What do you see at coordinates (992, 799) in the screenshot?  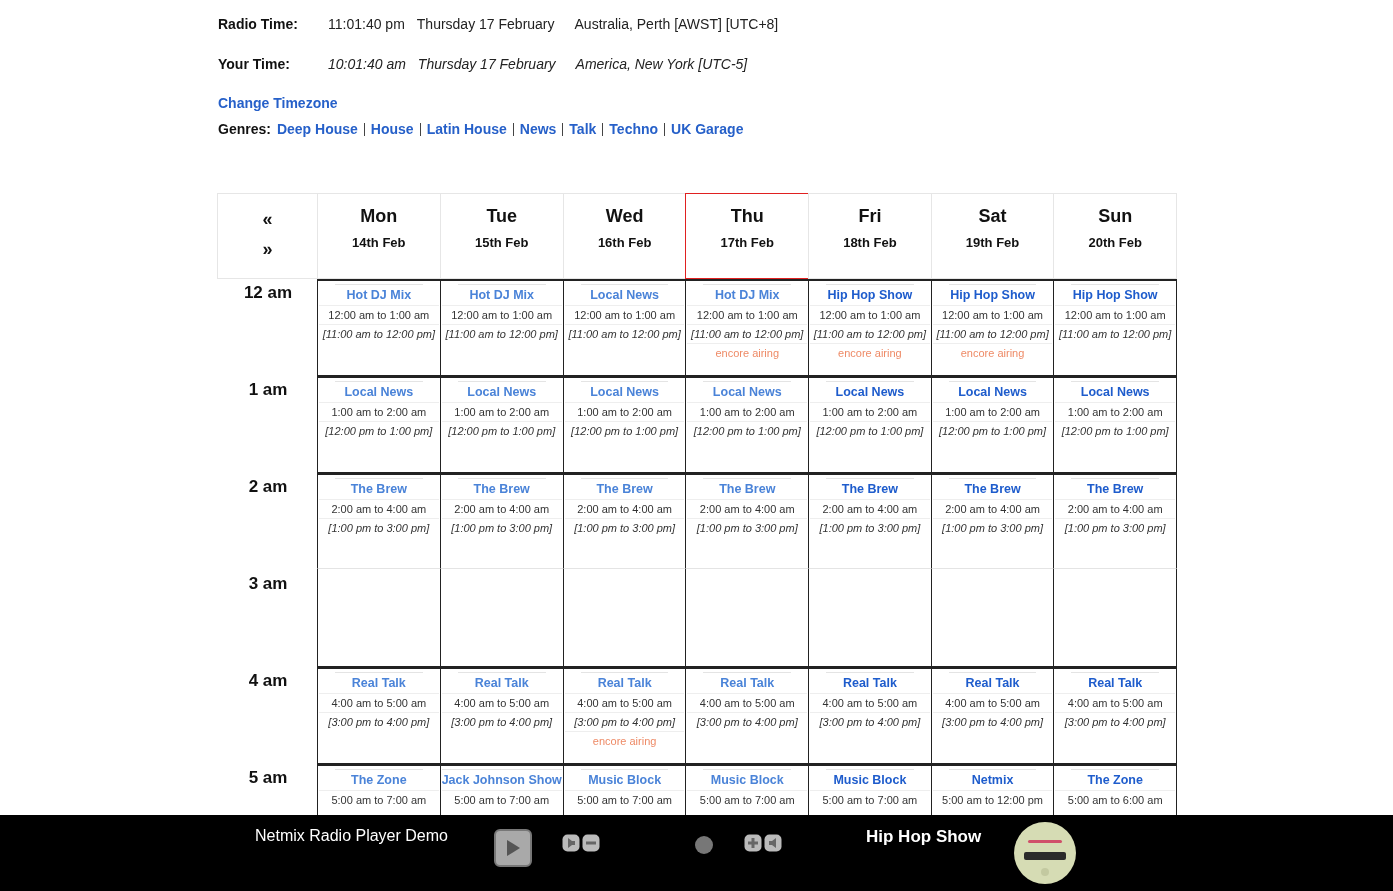 I see `show-time: 5:00 am to 12:00 pm` at bounding box center [992, 799].